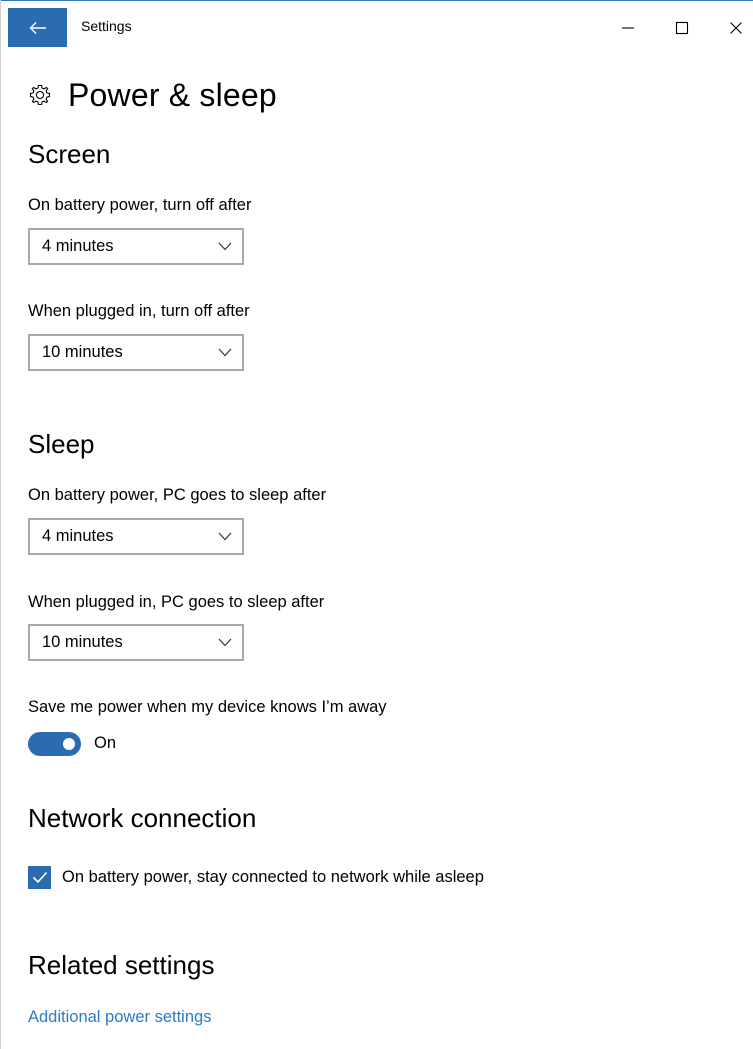  I want to click on window-title: Settings, so click(106, 26).